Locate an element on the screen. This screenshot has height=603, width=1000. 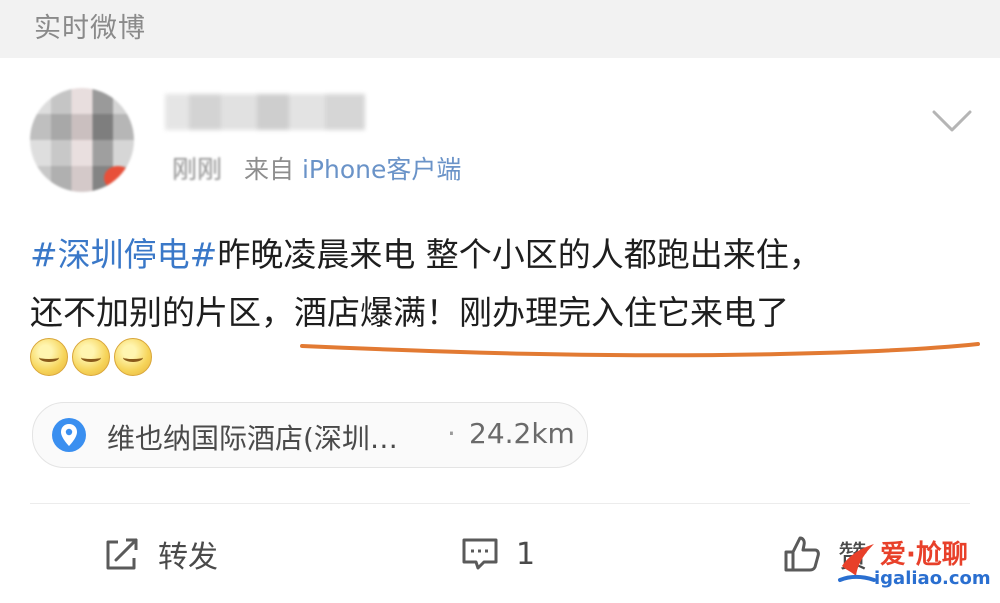
avatar-badge is located at coordinates (118, 178).